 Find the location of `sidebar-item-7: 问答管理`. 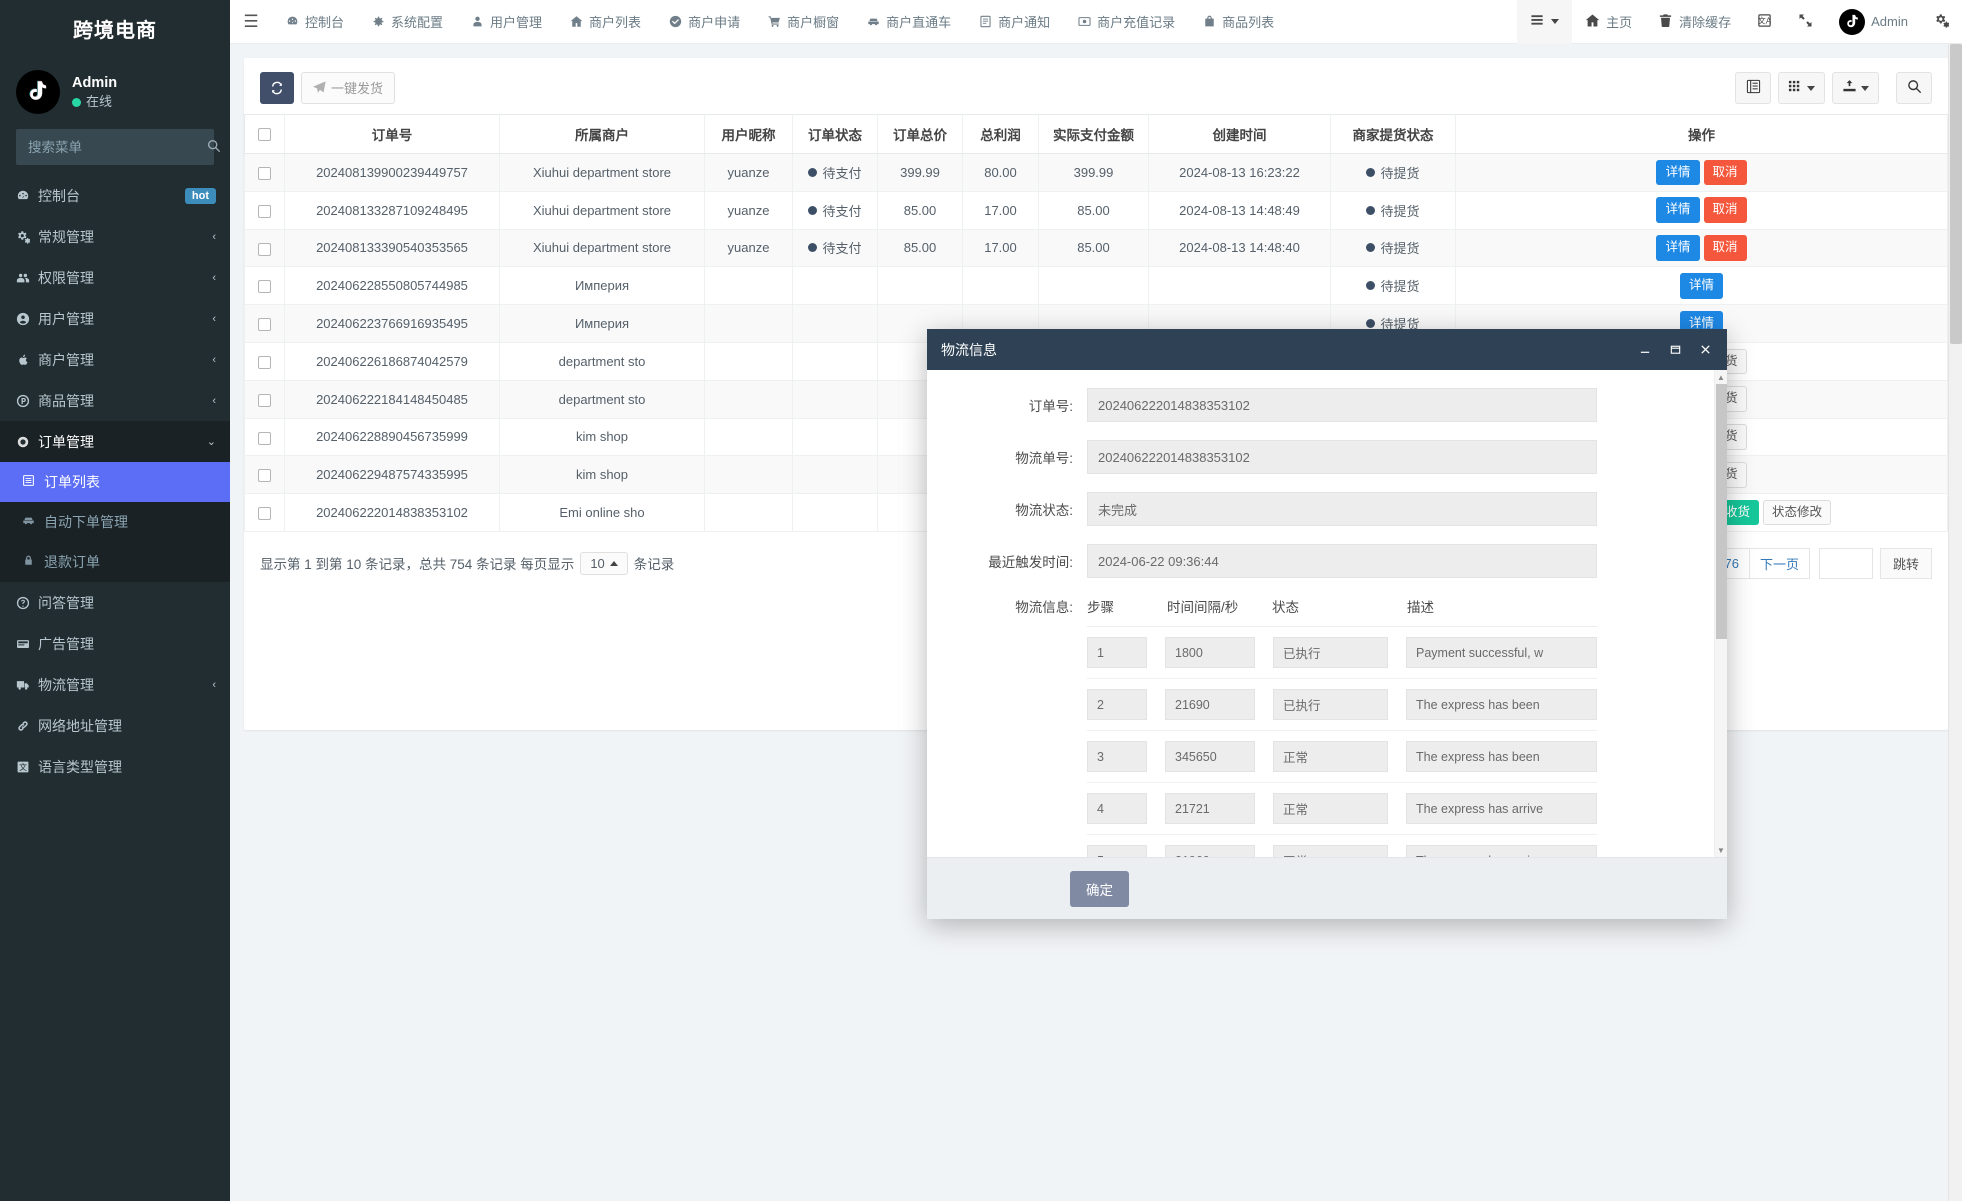

sidebar-item-7: 问答管理 is located at coordinates (115, 602).